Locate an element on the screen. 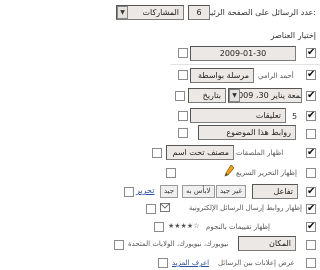  location-label: نيويورك، نيويورك، الولايات المتحدة is located at coordinates (178, 244).